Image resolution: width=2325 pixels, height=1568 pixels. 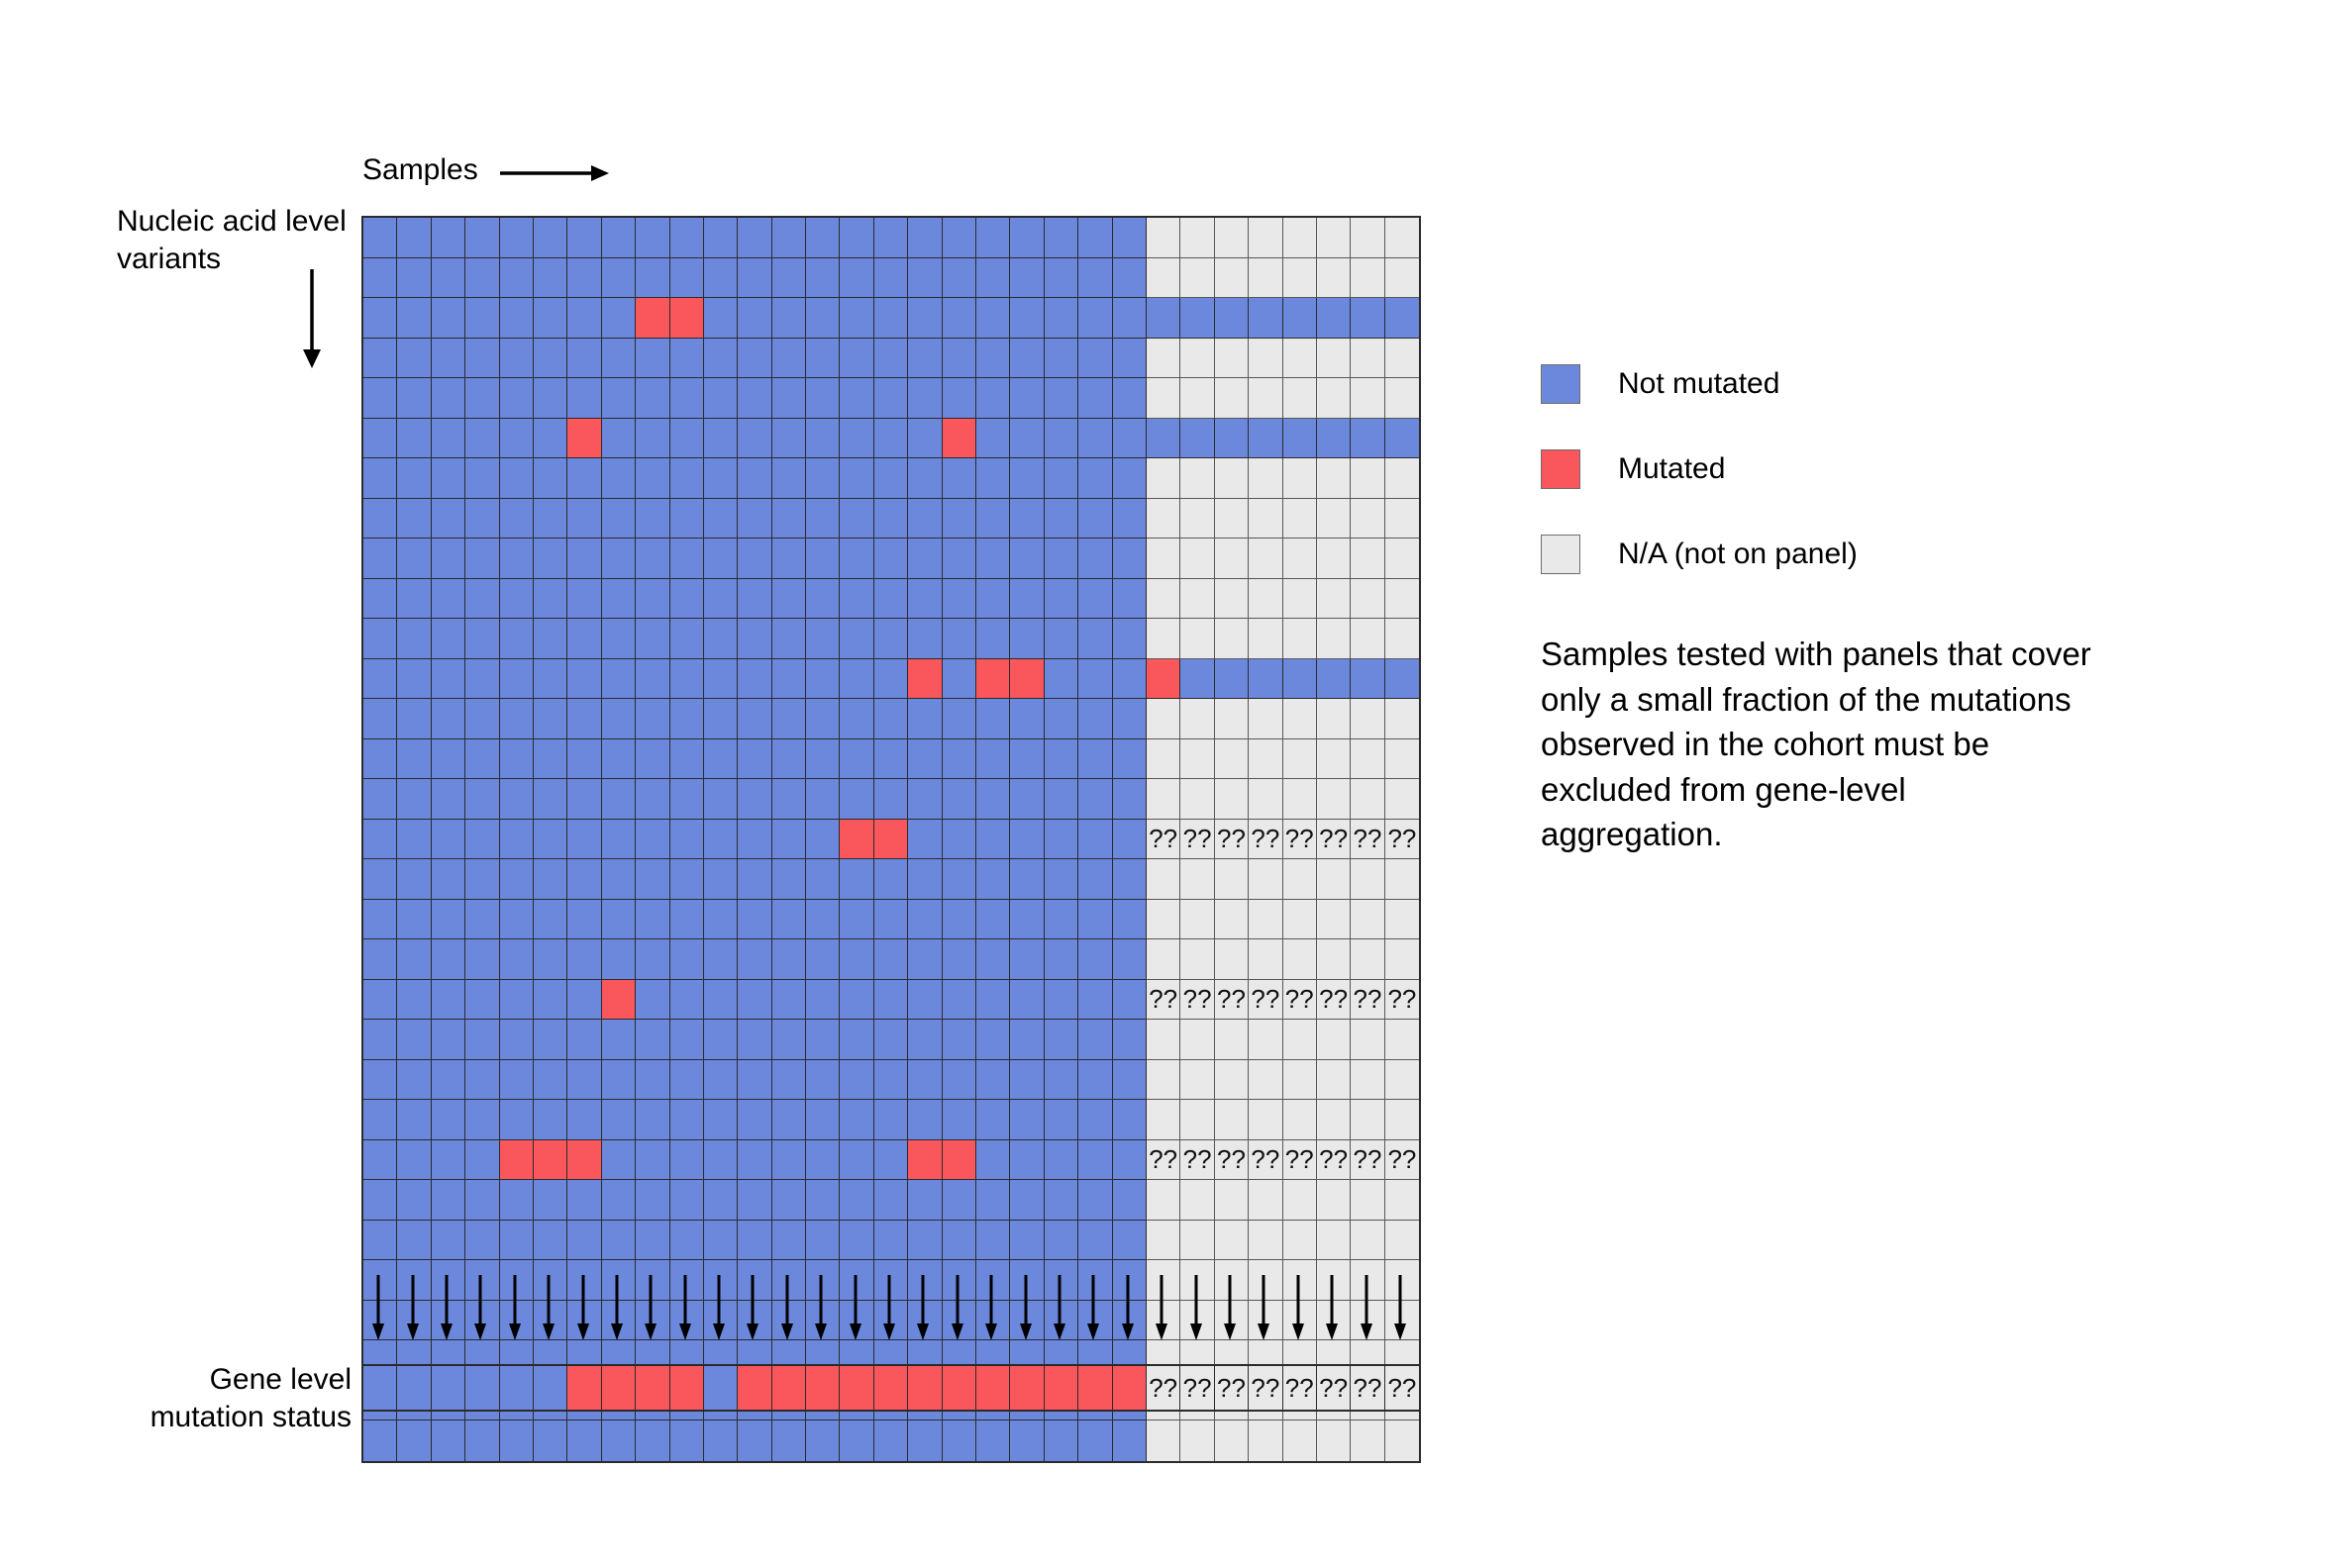 What do you see at coordinates (1699, 554) in the screenshot?
I see `legend-item: N/A (not on panel)` at bounding box center [1699, 554].